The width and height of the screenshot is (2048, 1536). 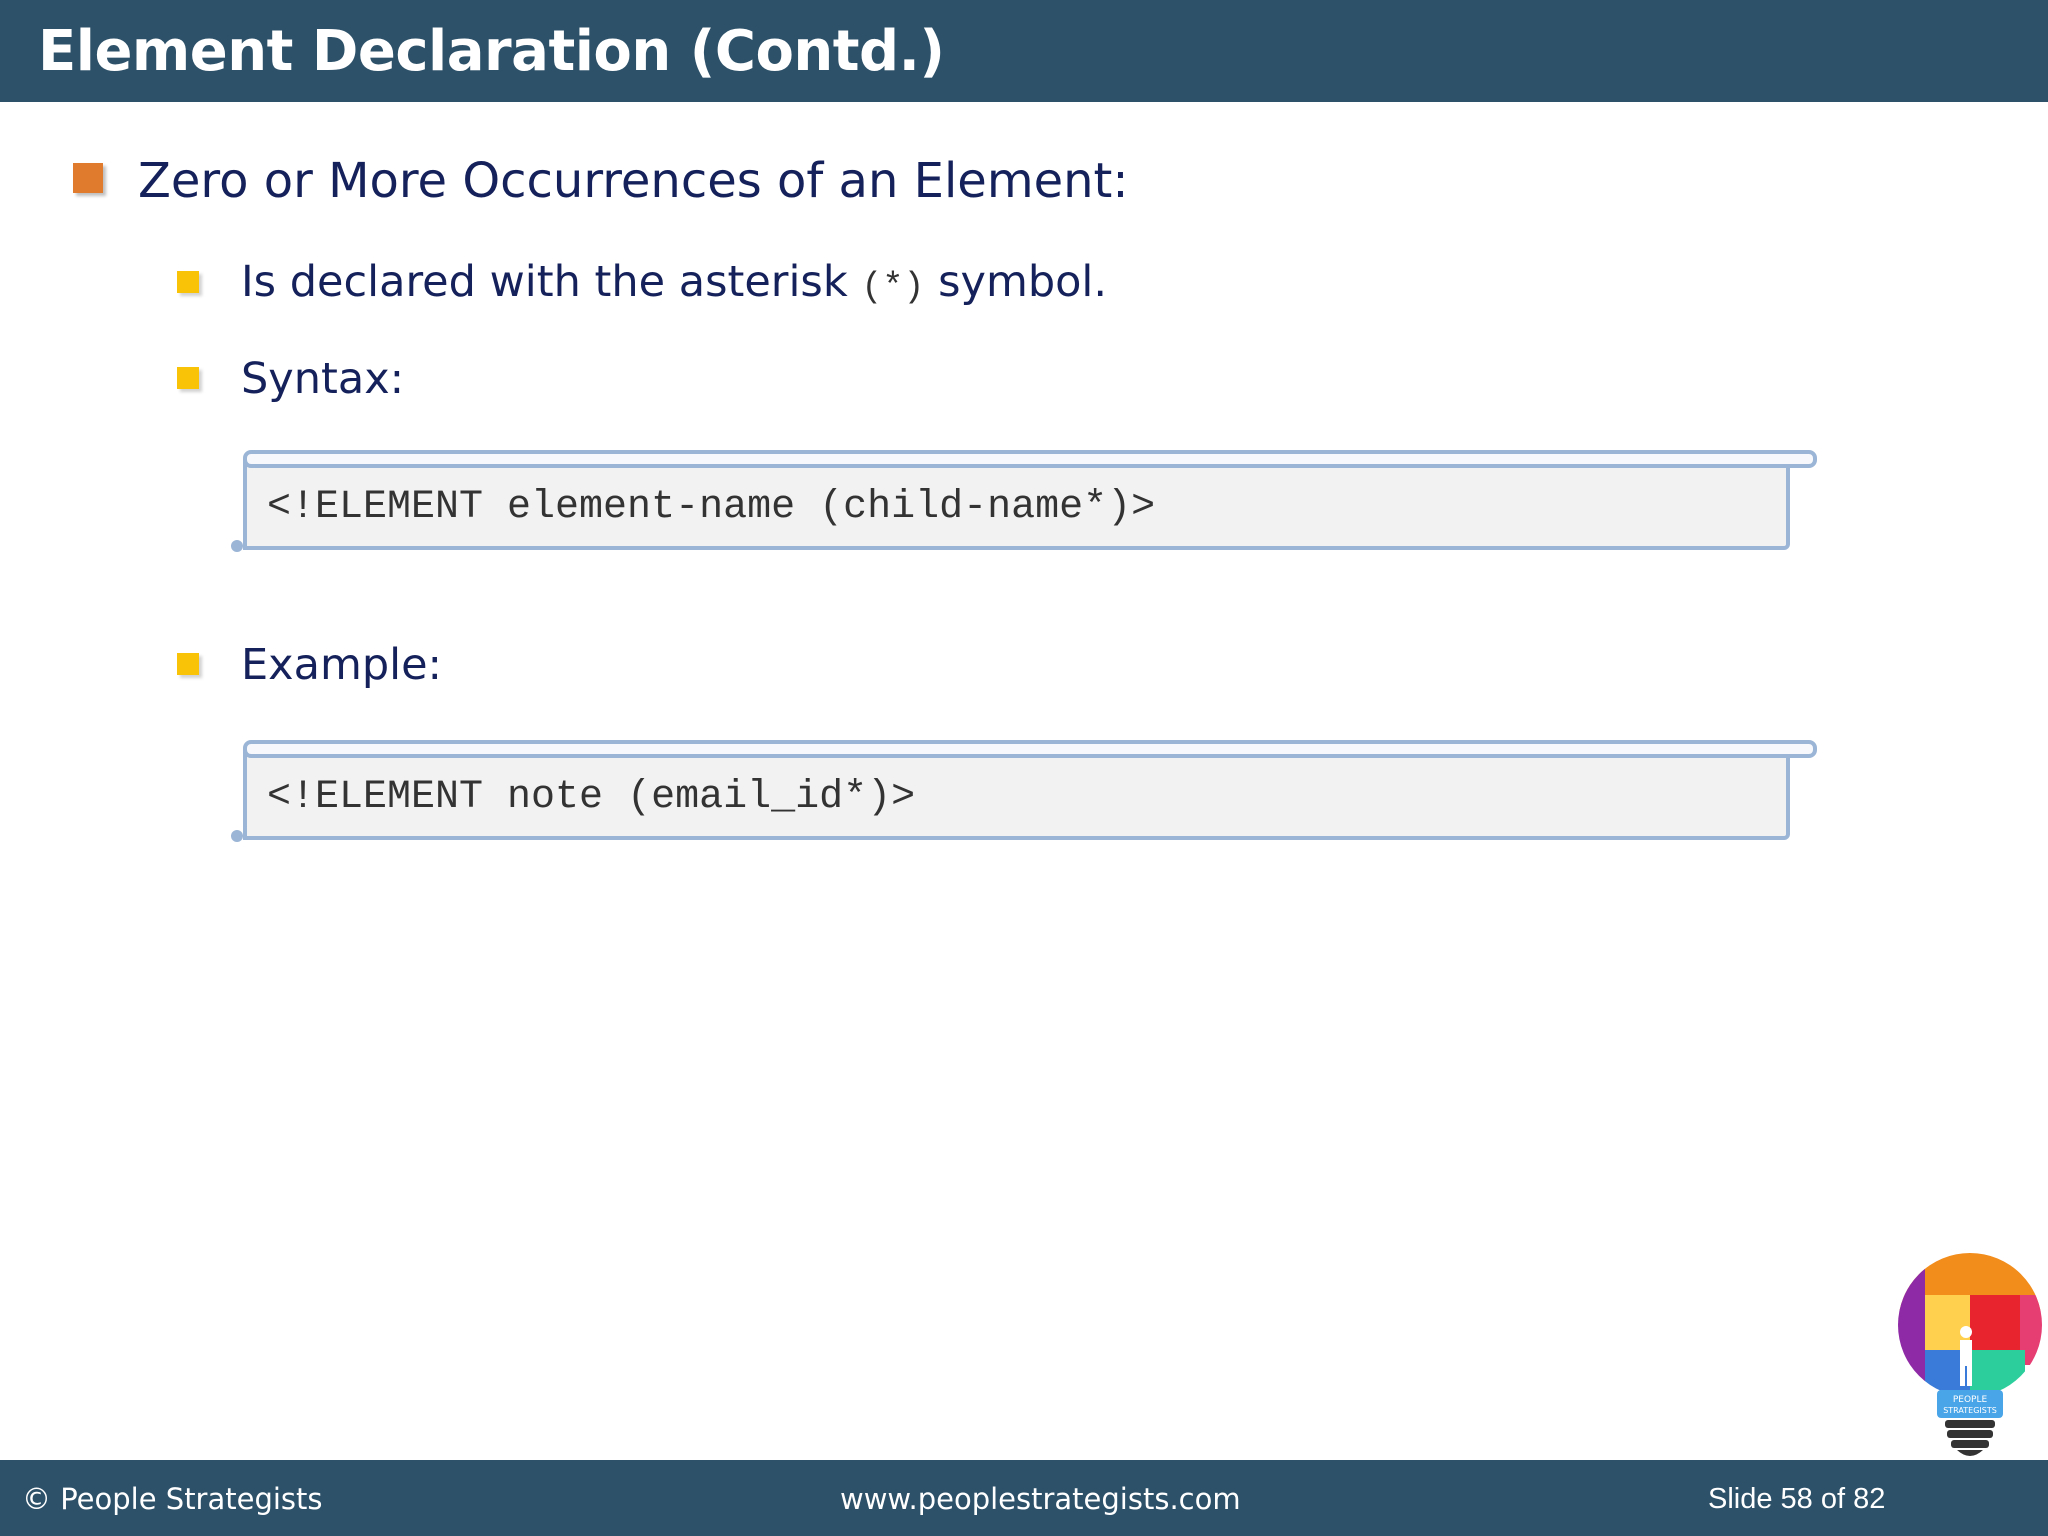 What do you see at coordinates (323, 379) in the screenshot?
I see `syntax-label: Syntax:` at bounding box center [323, 379].